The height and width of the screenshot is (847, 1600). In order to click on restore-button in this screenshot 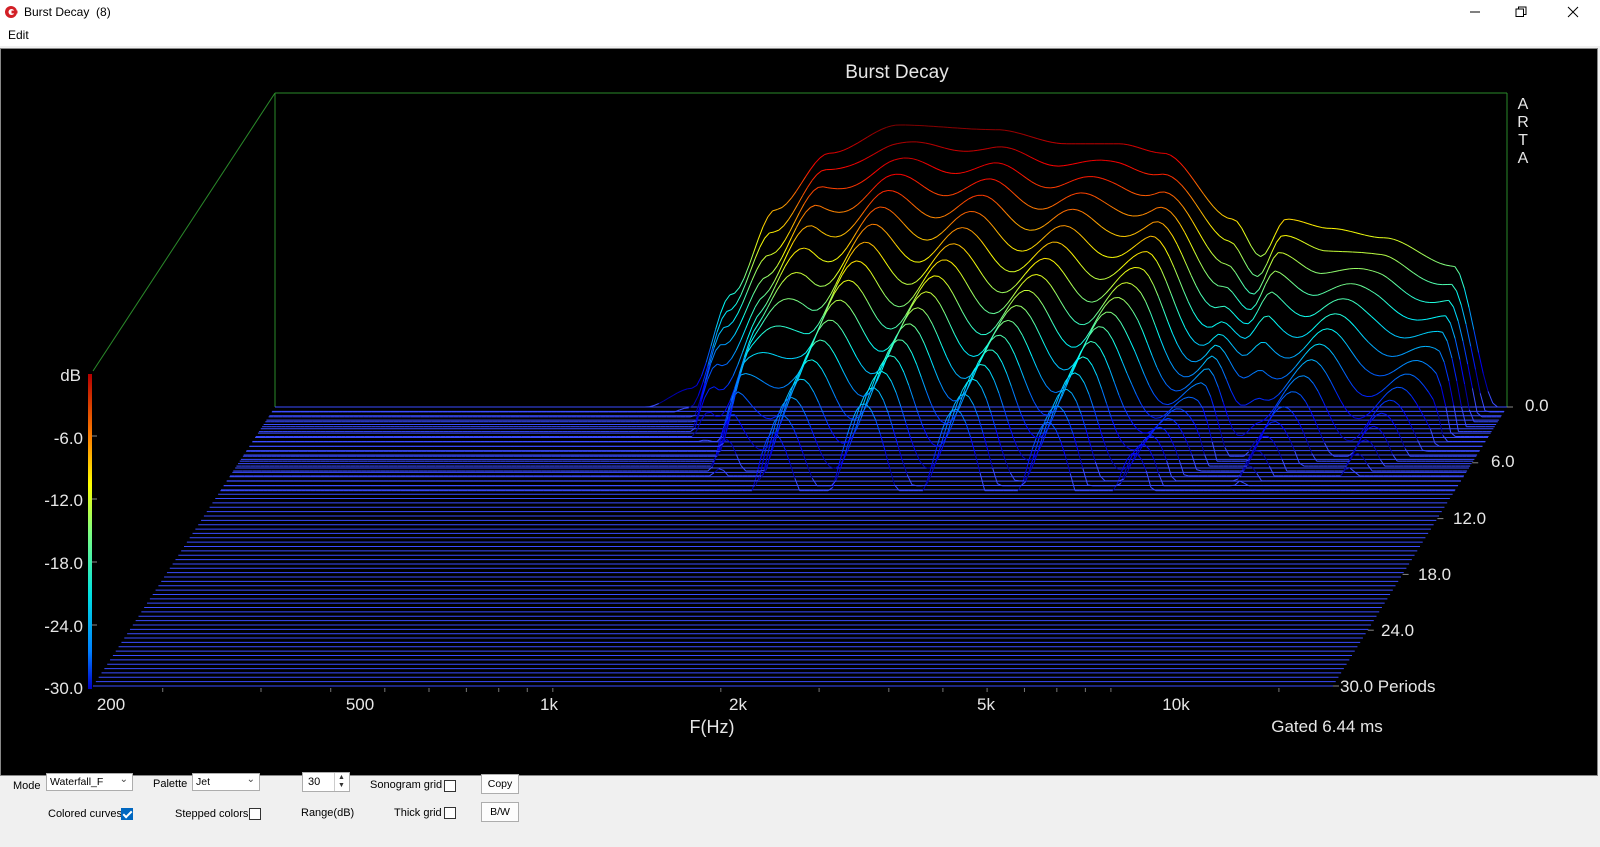, I will do `click(1521, 12)`.